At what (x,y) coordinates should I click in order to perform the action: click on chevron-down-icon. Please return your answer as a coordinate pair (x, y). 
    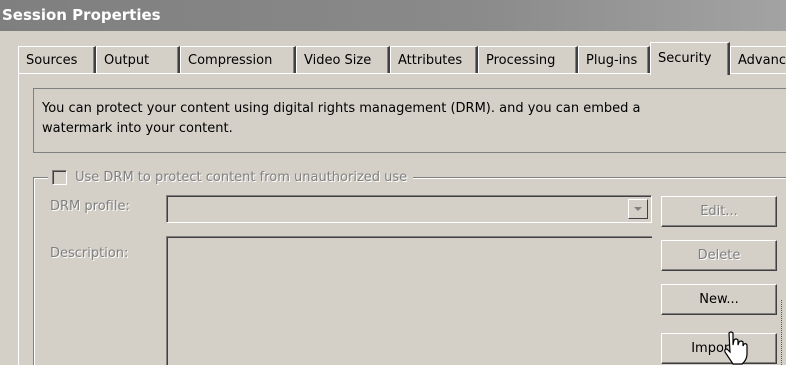
    Looking at the image, I should click on (638, 209).